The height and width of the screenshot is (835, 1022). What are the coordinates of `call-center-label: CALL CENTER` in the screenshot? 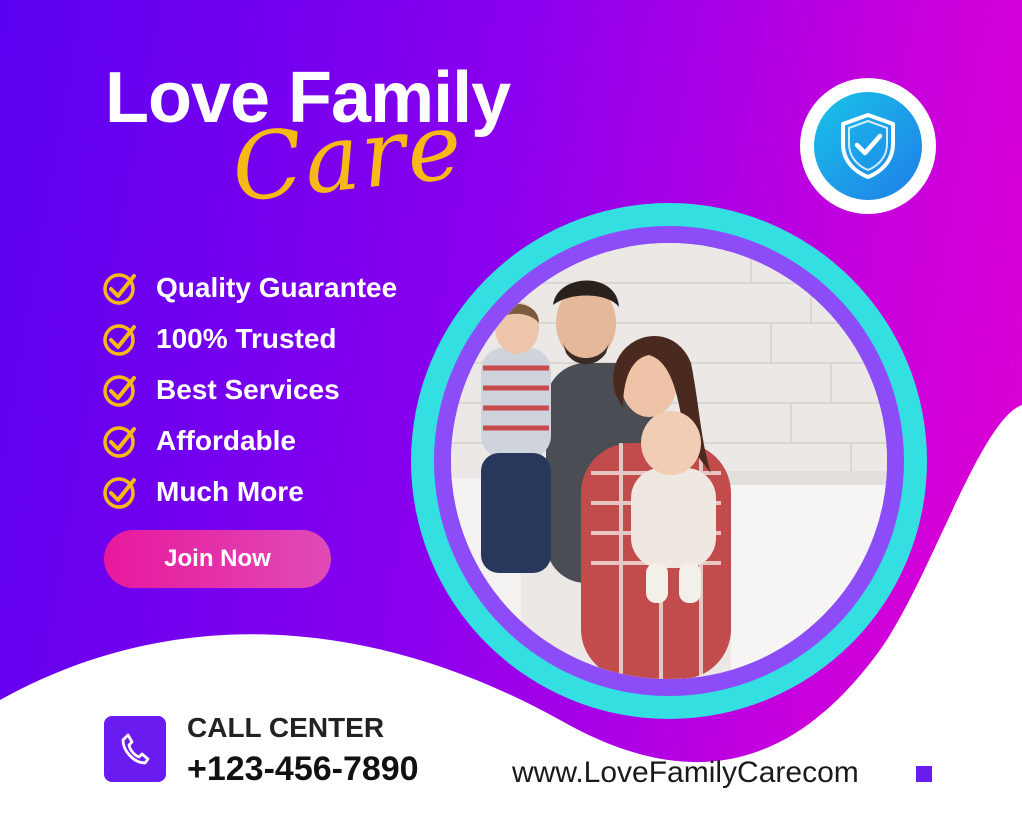 It's located at (286, 727).